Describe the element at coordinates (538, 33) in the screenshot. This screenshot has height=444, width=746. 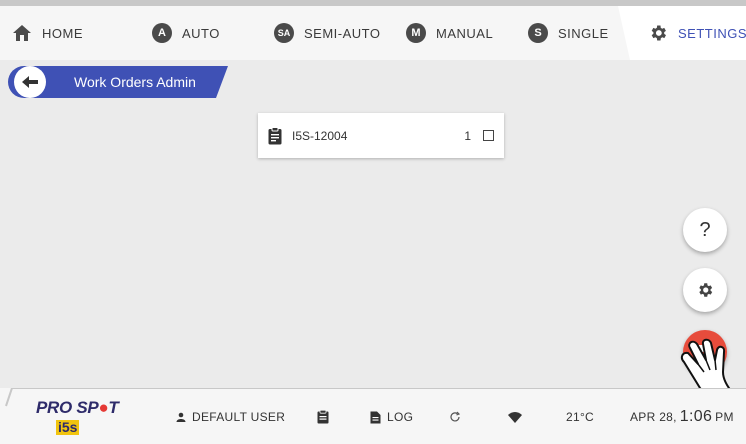
I see `single-badge-icon: S` at that location.